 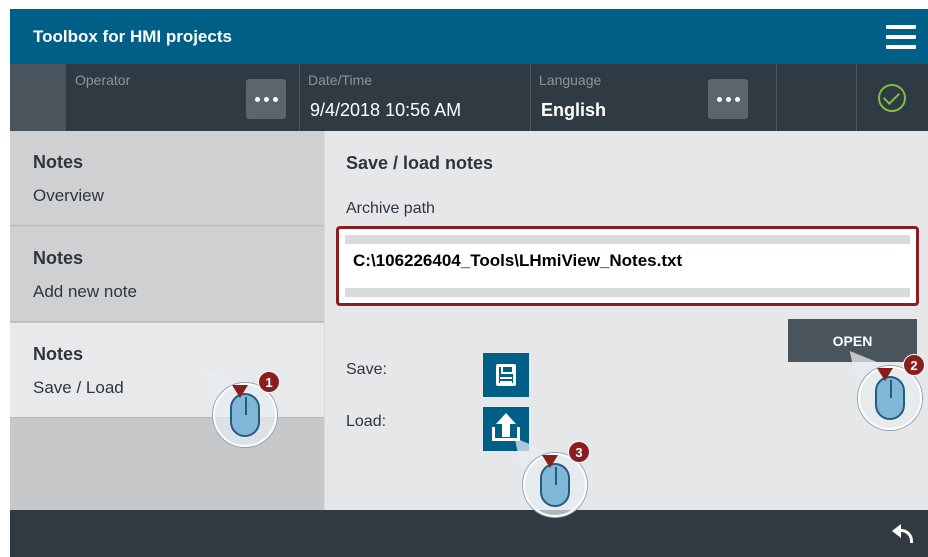 What do you see at coordinates (653, 97) in the screenshot?
I see `language-field: Language English` at bounding box center [653, 97].